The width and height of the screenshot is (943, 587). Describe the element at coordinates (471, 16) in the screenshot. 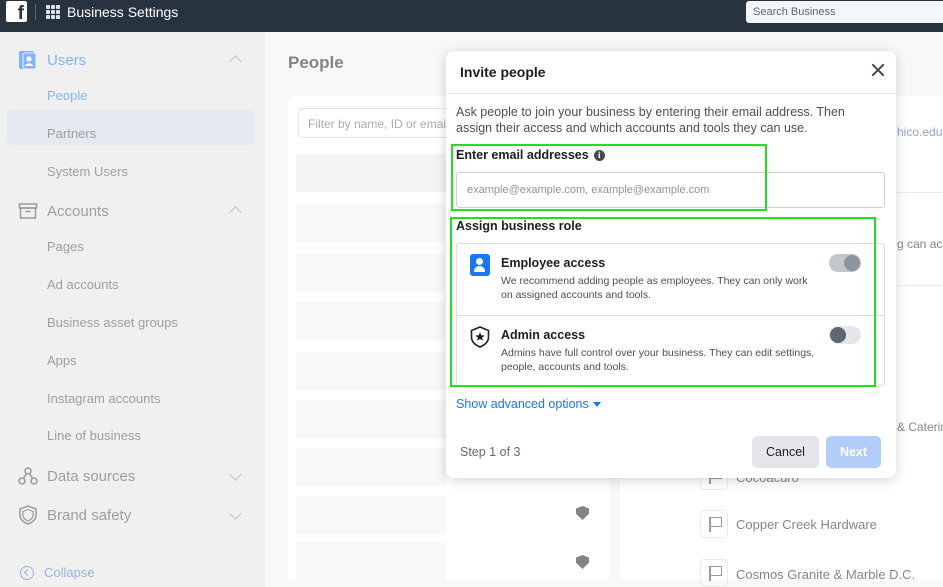

I see `top-bar: f Business Settings Search Business` at that location.